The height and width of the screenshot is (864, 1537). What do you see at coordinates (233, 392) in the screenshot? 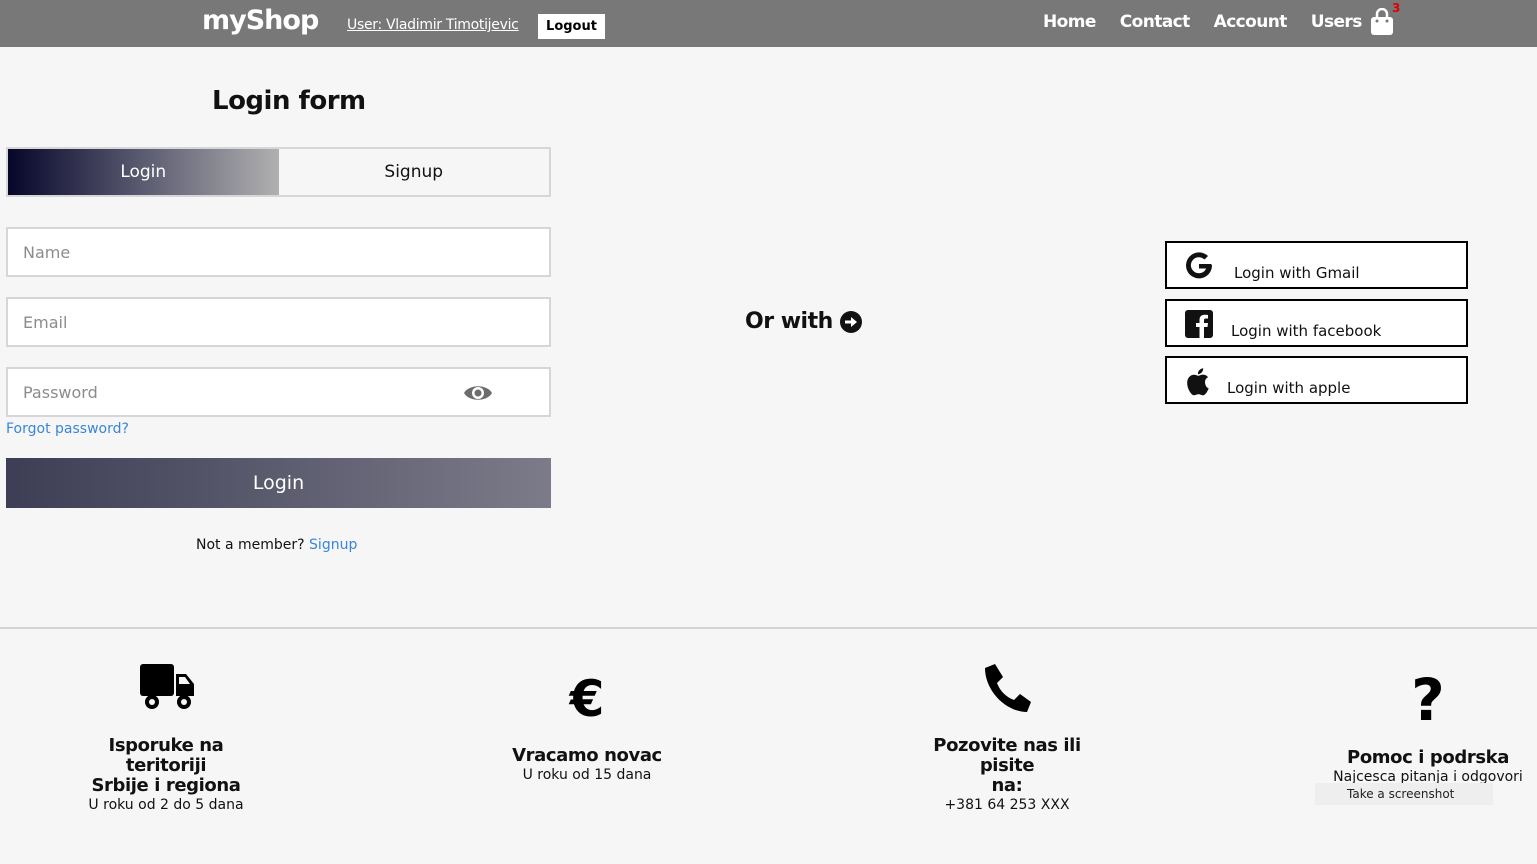
I see `password-input` at bounding box center [233, 392].